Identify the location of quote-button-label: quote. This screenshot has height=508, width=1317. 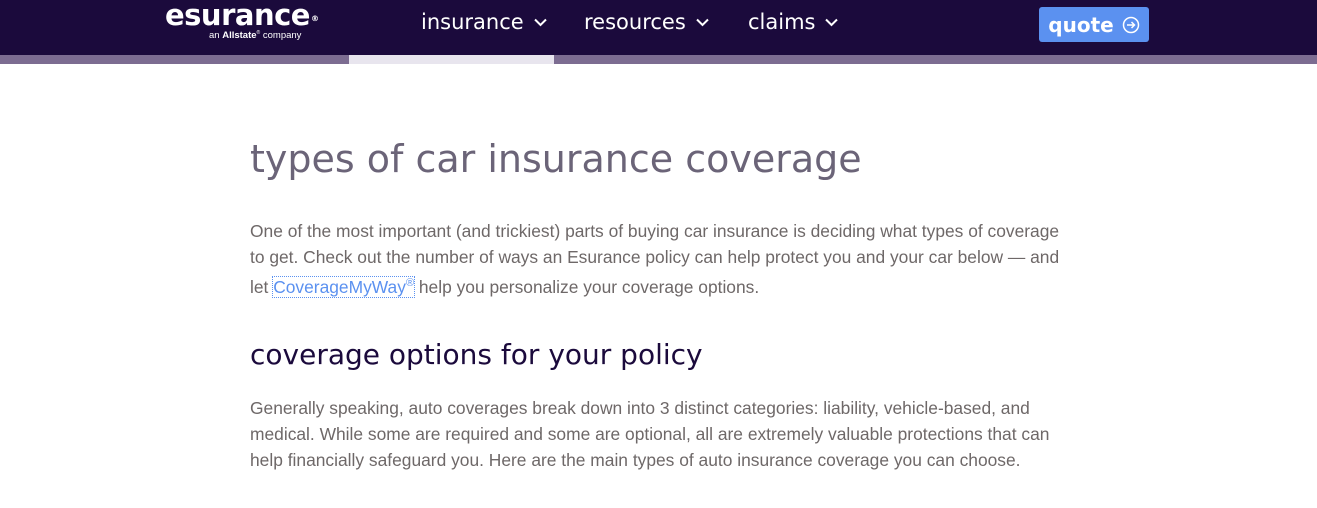
(1081, 24).